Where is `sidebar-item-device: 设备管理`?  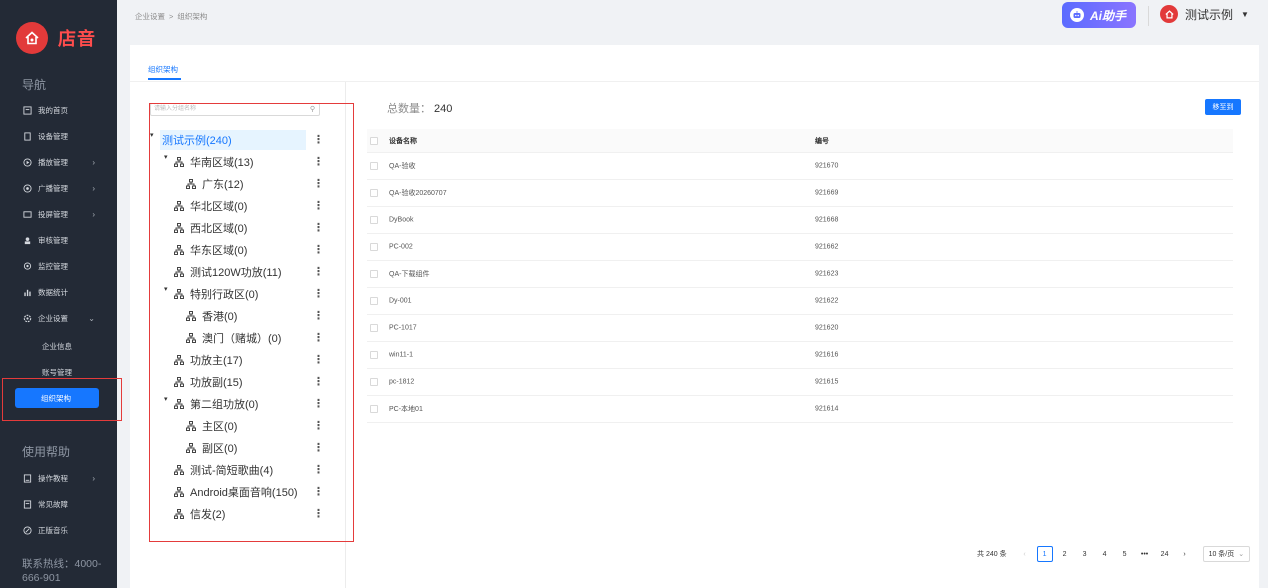
sidebar-item-device: 设备管理 is located at coordinates (70, 136).